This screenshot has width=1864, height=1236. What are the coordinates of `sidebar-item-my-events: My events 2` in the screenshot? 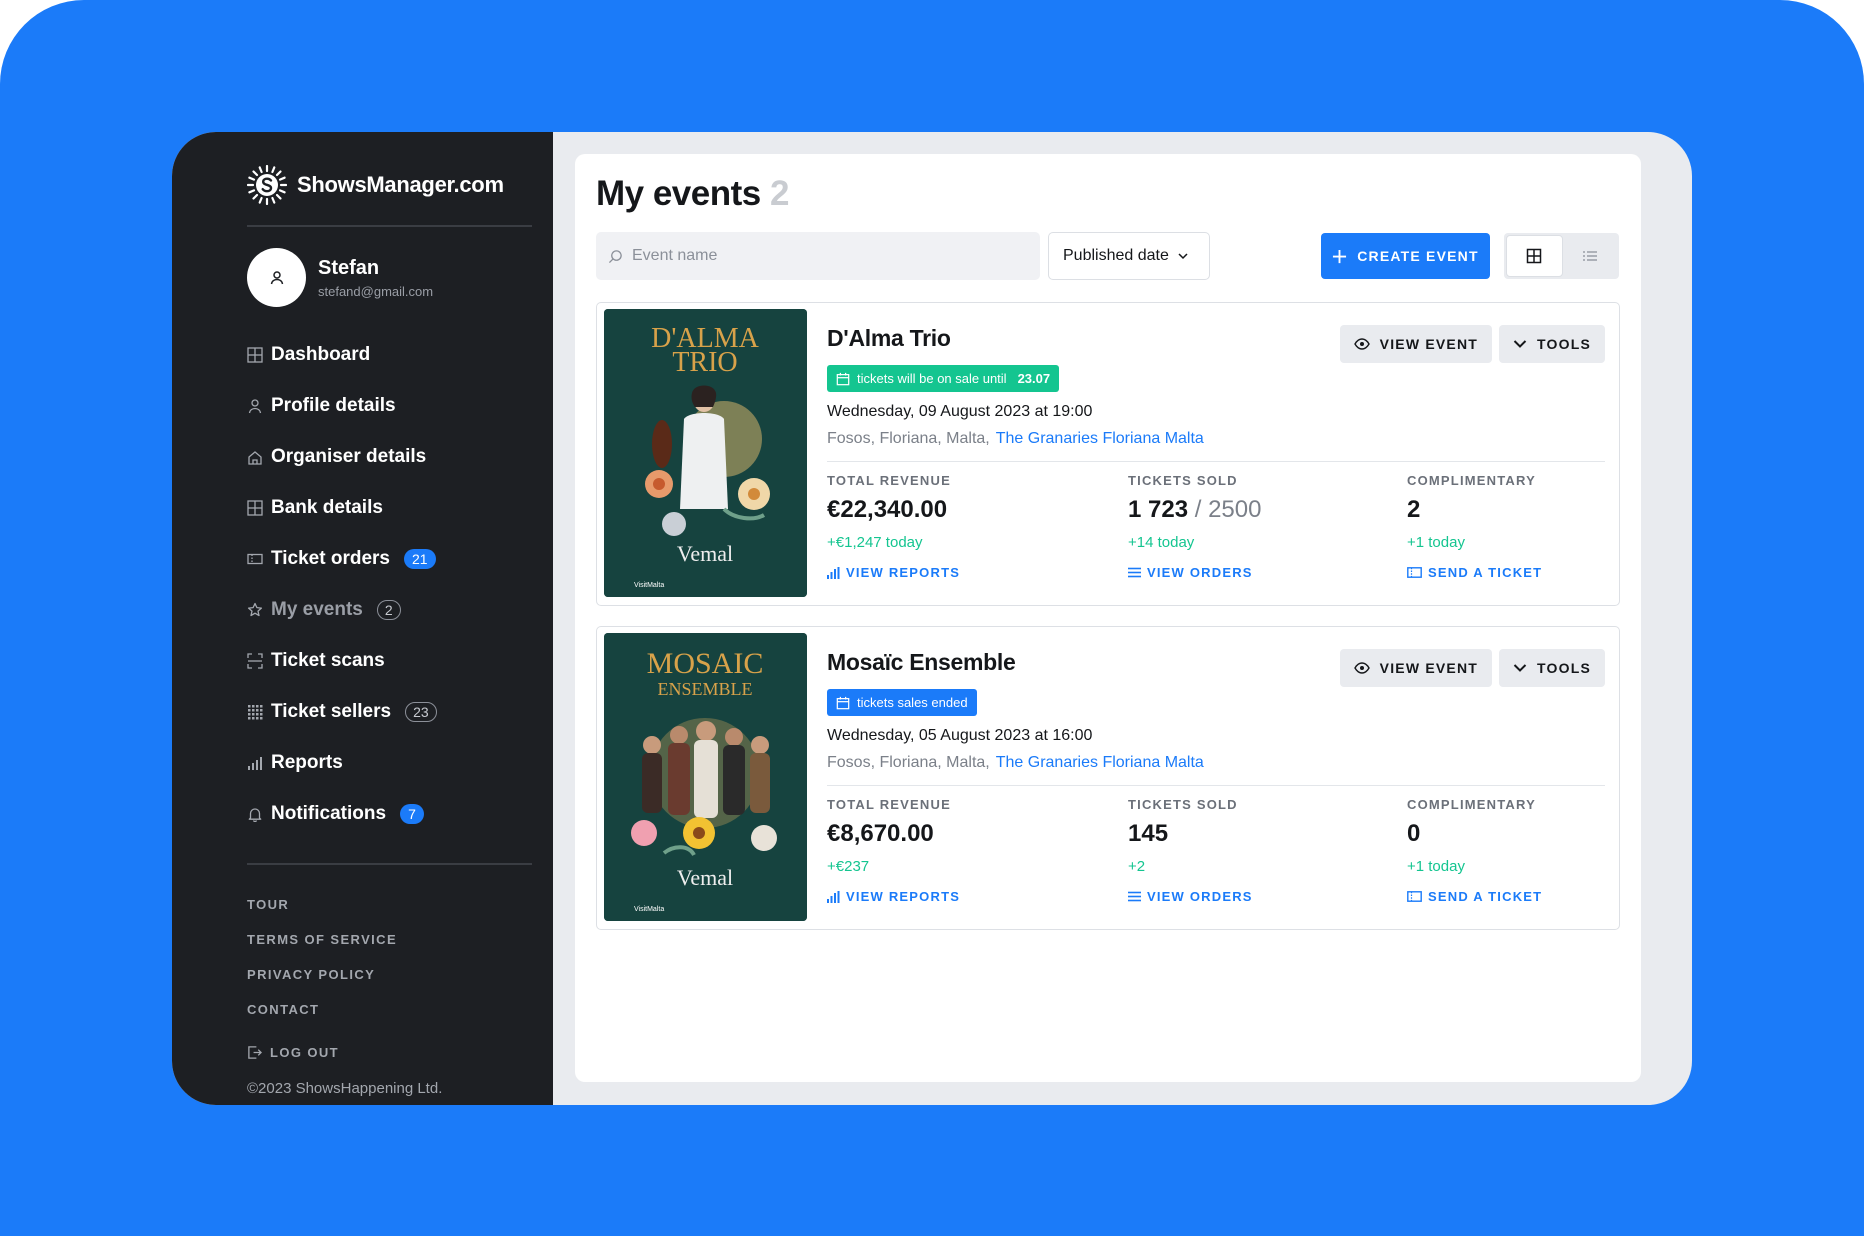 It's located at (400, 609).